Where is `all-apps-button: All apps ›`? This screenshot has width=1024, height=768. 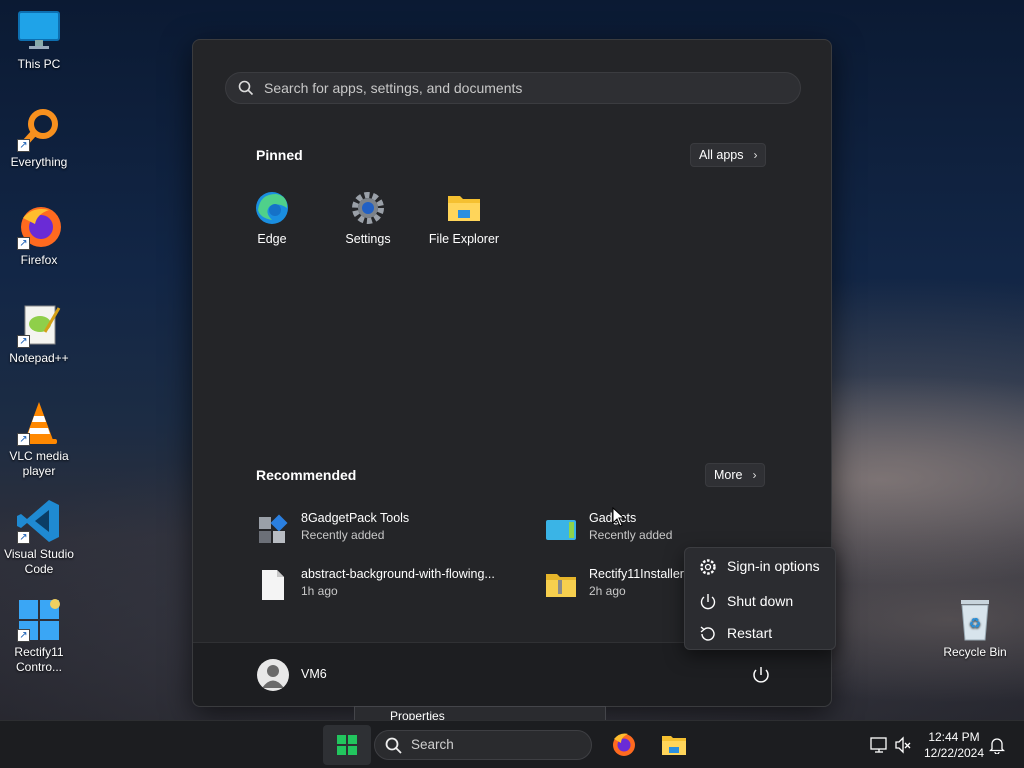
all-apps-button: All apps › is located at coordinates (728, 155).